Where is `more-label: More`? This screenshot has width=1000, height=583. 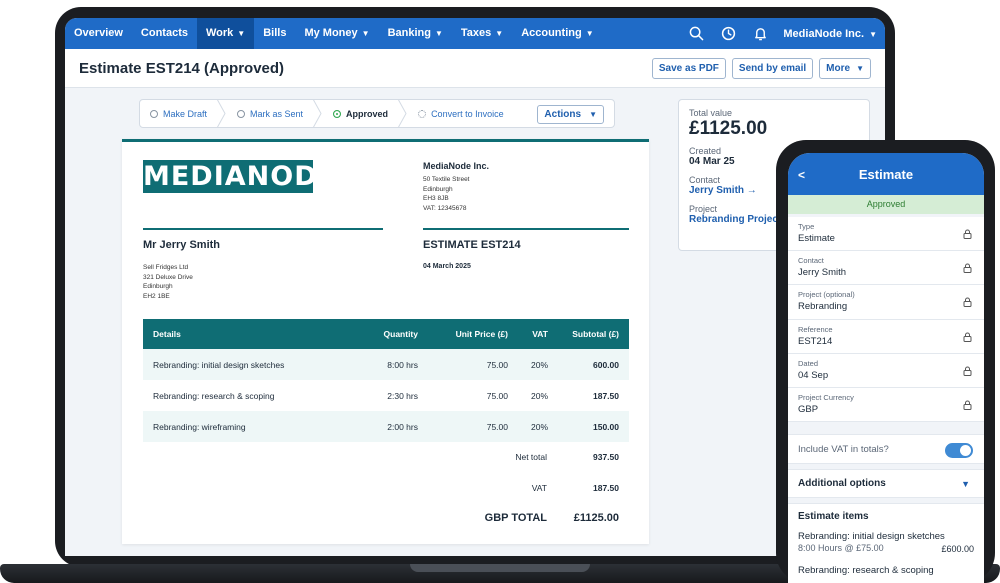
more-label: More is located at coordinates (838, 68).